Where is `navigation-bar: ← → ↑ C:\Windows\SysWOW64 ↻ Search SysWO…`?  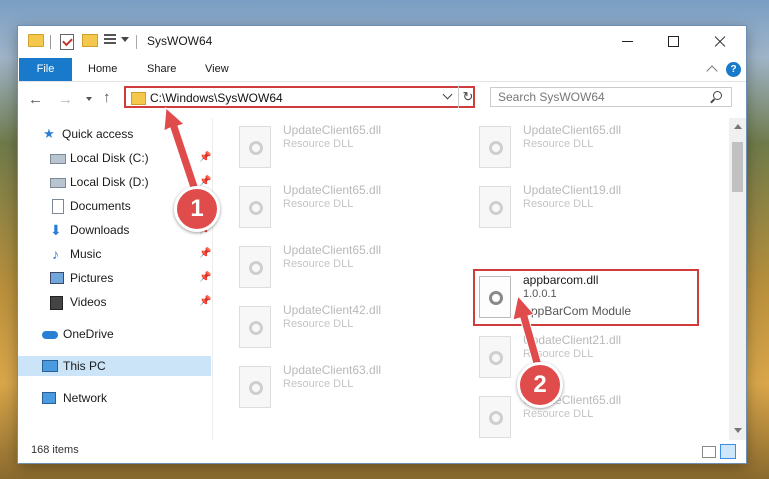
navigation-bar: ← → ↑ C:\Windows\SysWOW64 ↻ Search SysWO… is located at coordinates (382, 99).